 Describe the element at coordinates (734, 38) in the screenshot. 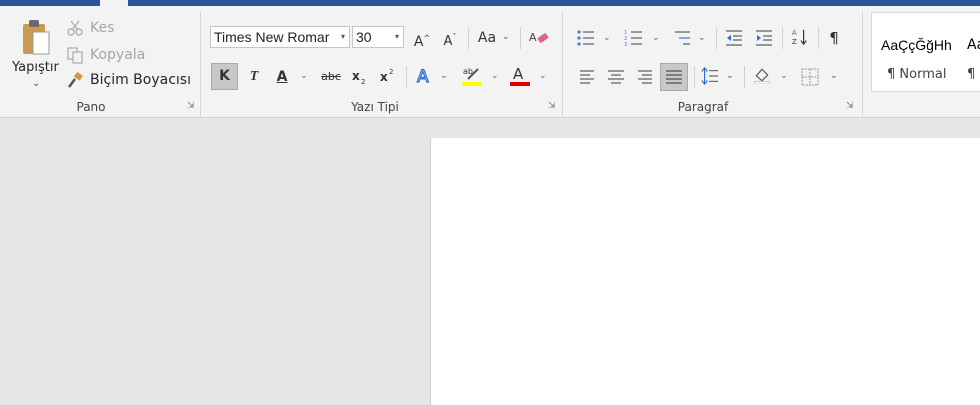

I see `decrease-indent-icon` at that location.